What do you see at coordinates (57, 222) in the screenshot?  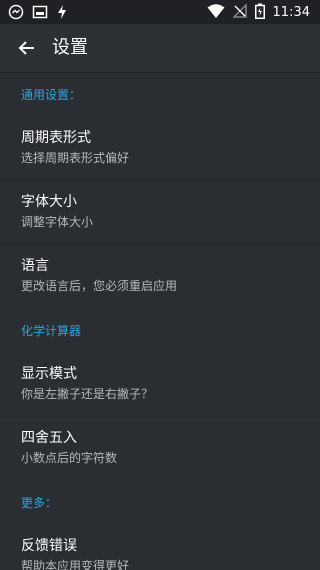 I see `pref-summary: 调整字体大小` at bounding box center [57, 222].